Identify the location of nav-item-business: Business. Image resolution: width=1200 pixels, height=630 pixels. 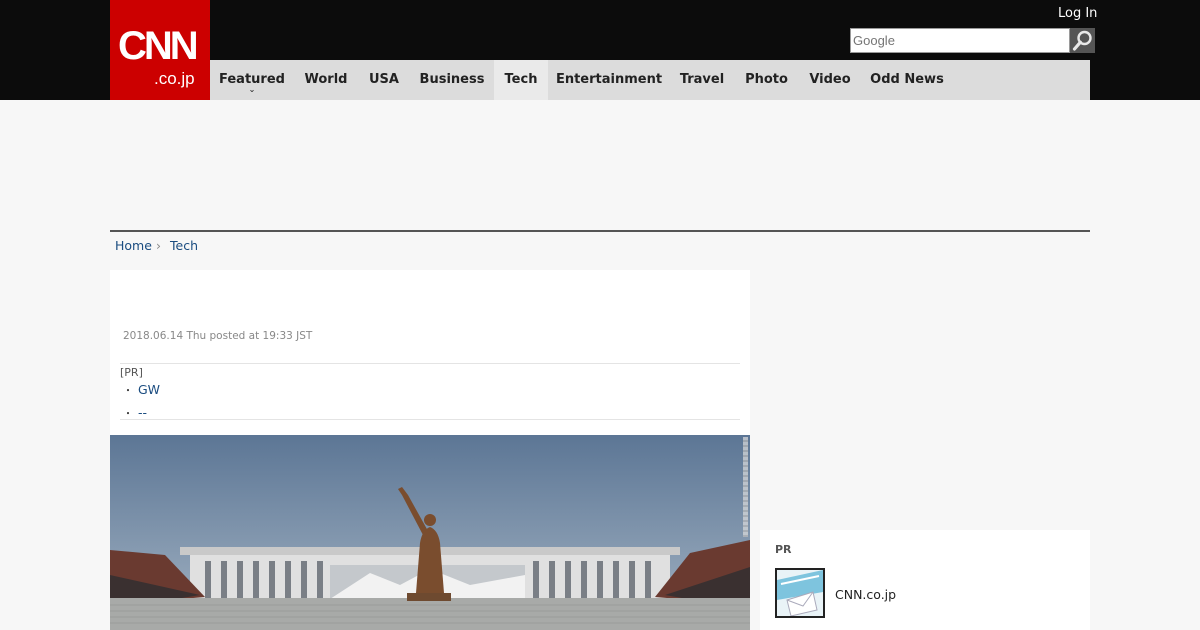
(452, 80).